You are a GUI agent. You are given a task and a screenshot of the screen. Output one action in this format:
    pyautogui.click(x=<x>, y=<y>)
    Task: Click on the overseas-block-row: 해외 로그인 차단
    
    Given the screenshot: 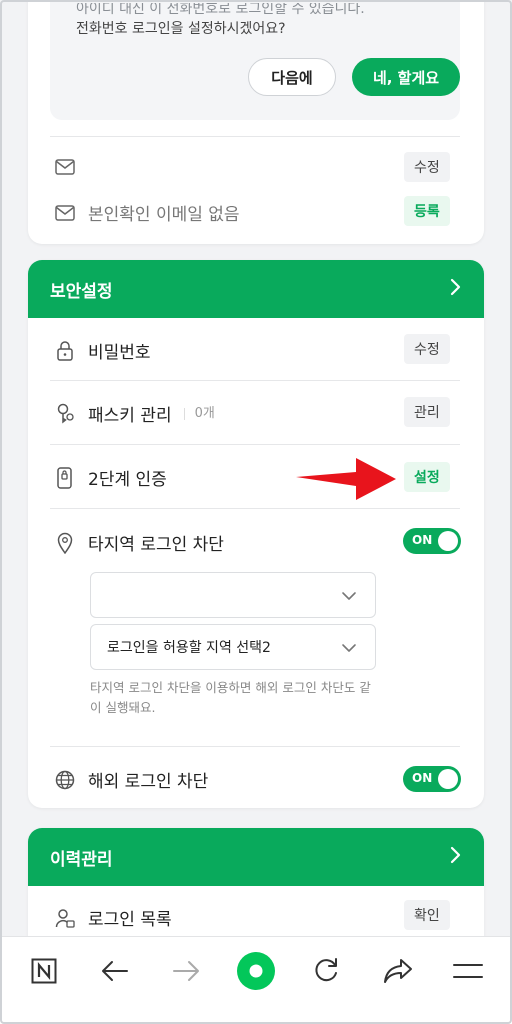 What is the action you would take?
    pyautogui.click(x=131, y=779)
    